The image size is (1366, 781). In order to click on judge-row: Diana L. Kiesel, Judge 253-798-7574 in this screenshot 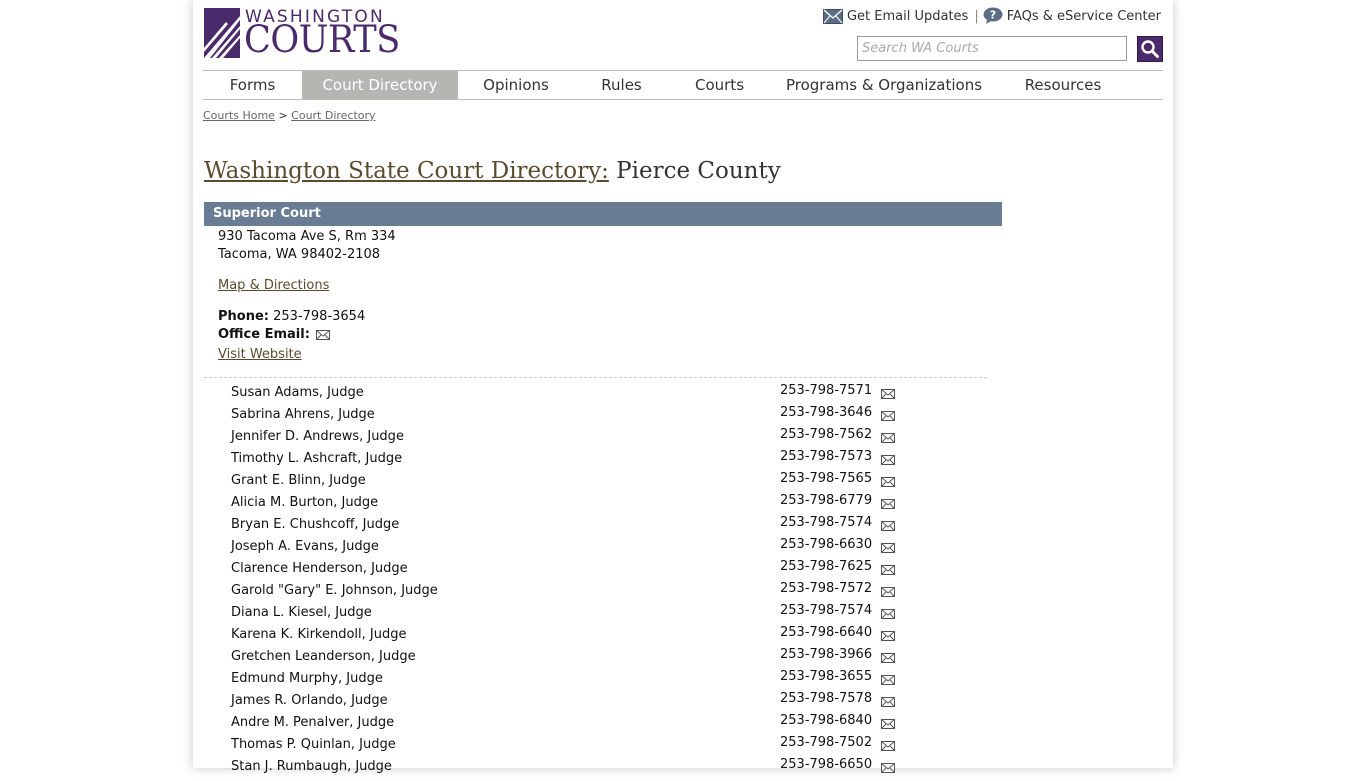, I will do `click(581, 615)`.